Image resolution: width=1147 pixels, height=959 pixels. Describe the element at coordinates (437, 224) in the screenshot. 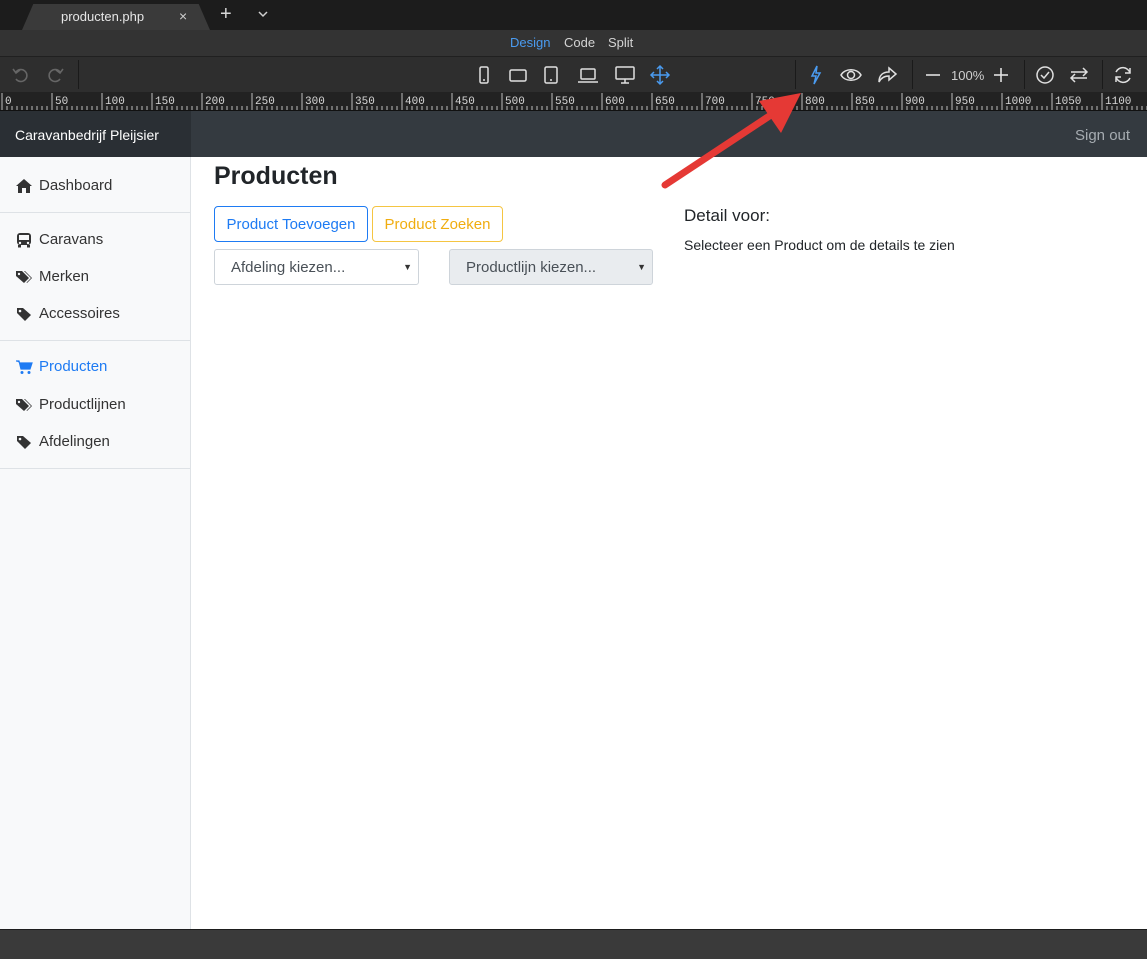

I see `search-product-button: Product Zoeken` at that location.